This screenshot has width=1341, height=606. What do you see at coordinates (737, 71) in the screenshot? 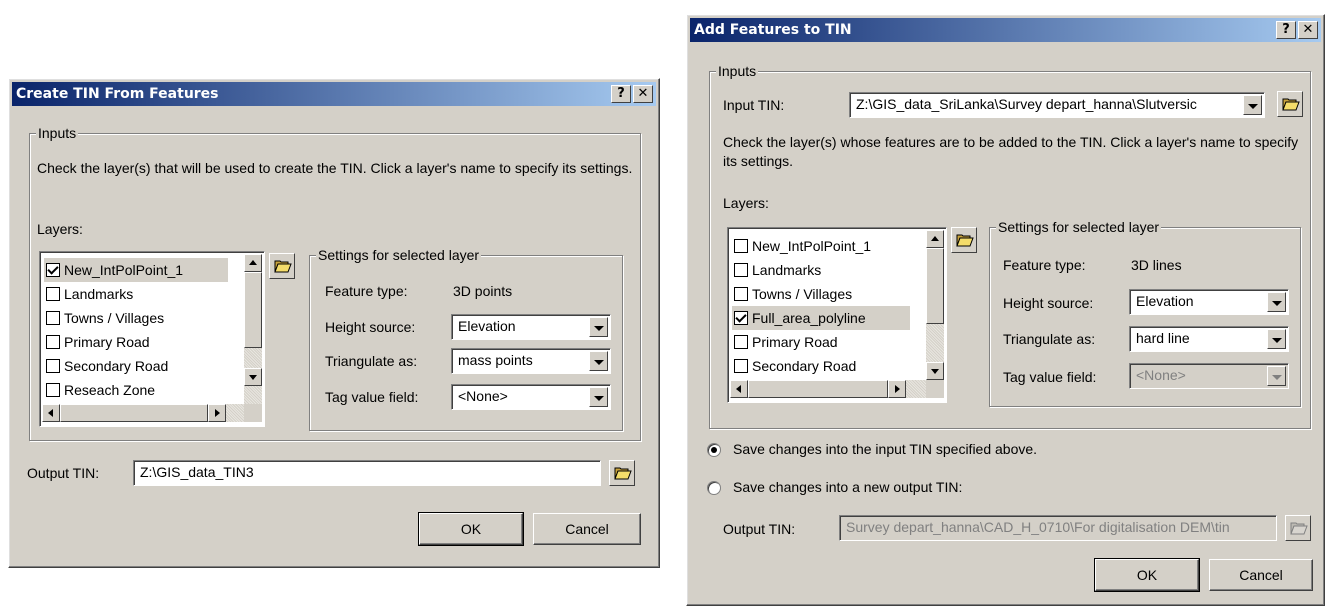
I see `inputs-legend: Inputs` at bounding box center [737, 71].